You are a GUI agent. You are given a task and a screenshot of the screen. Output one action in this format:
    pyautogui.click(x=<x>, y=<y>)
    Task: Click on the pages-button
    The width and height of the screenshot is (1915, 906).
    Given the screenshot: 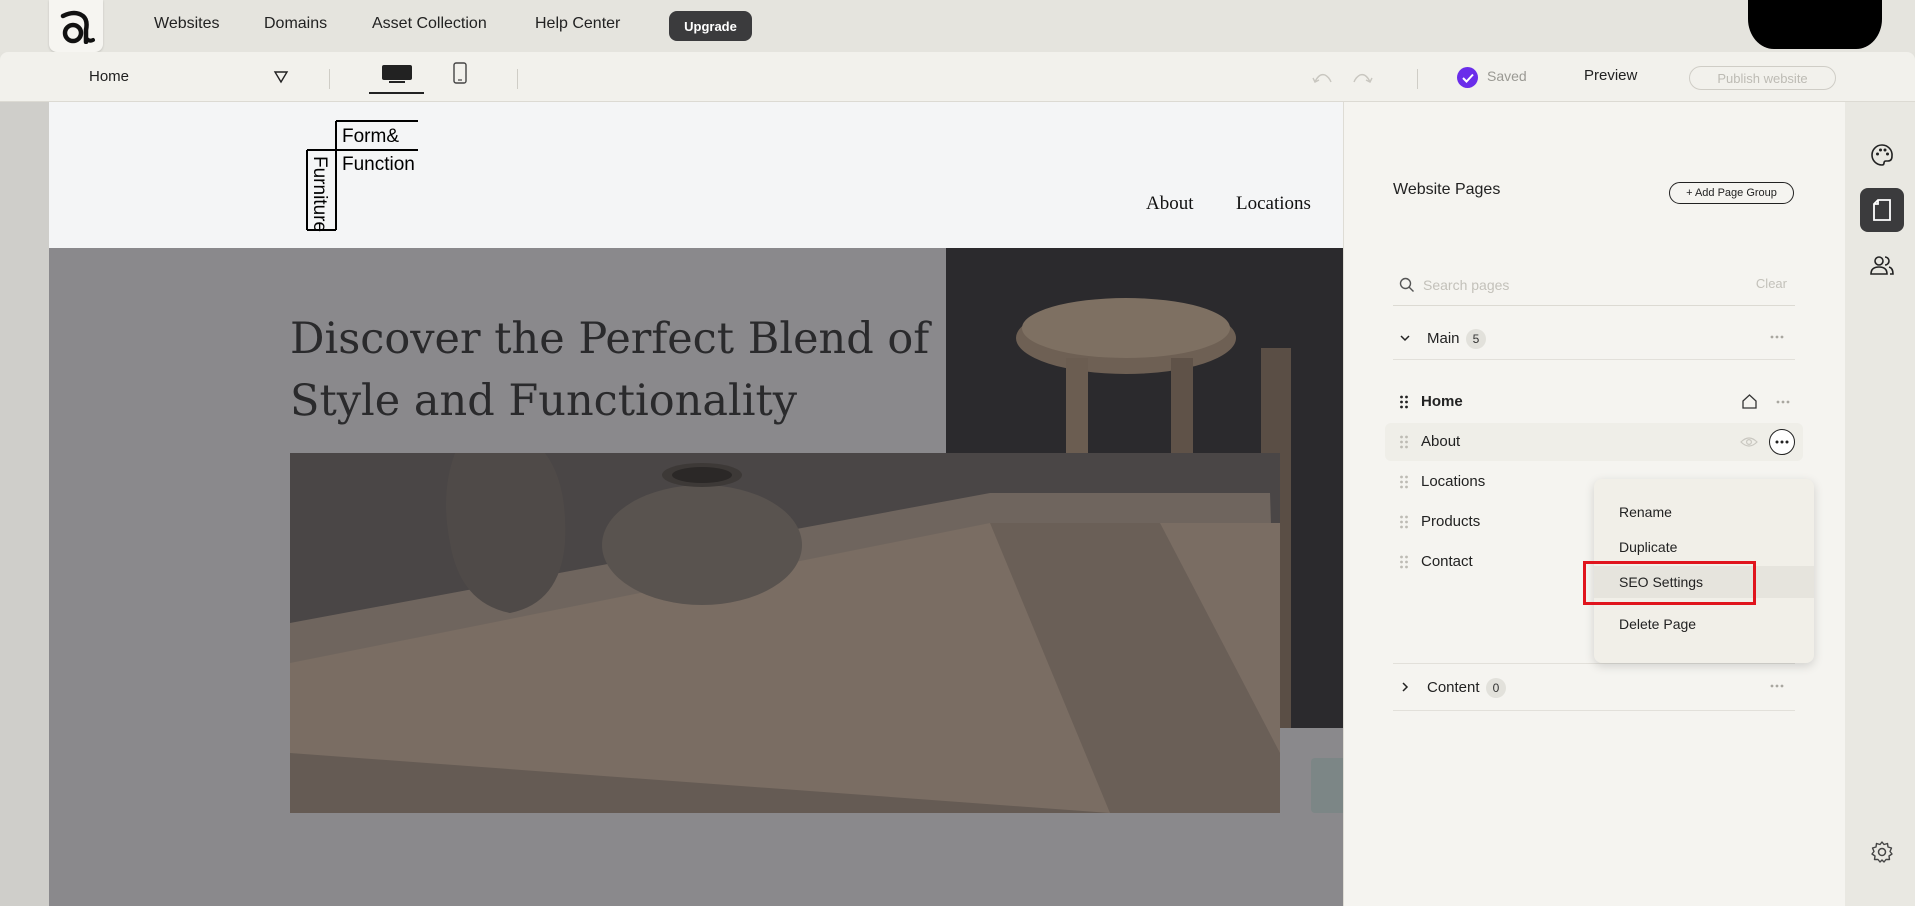 What is the action you would take?
    pyautogui.click(x=1882, y=210)
    